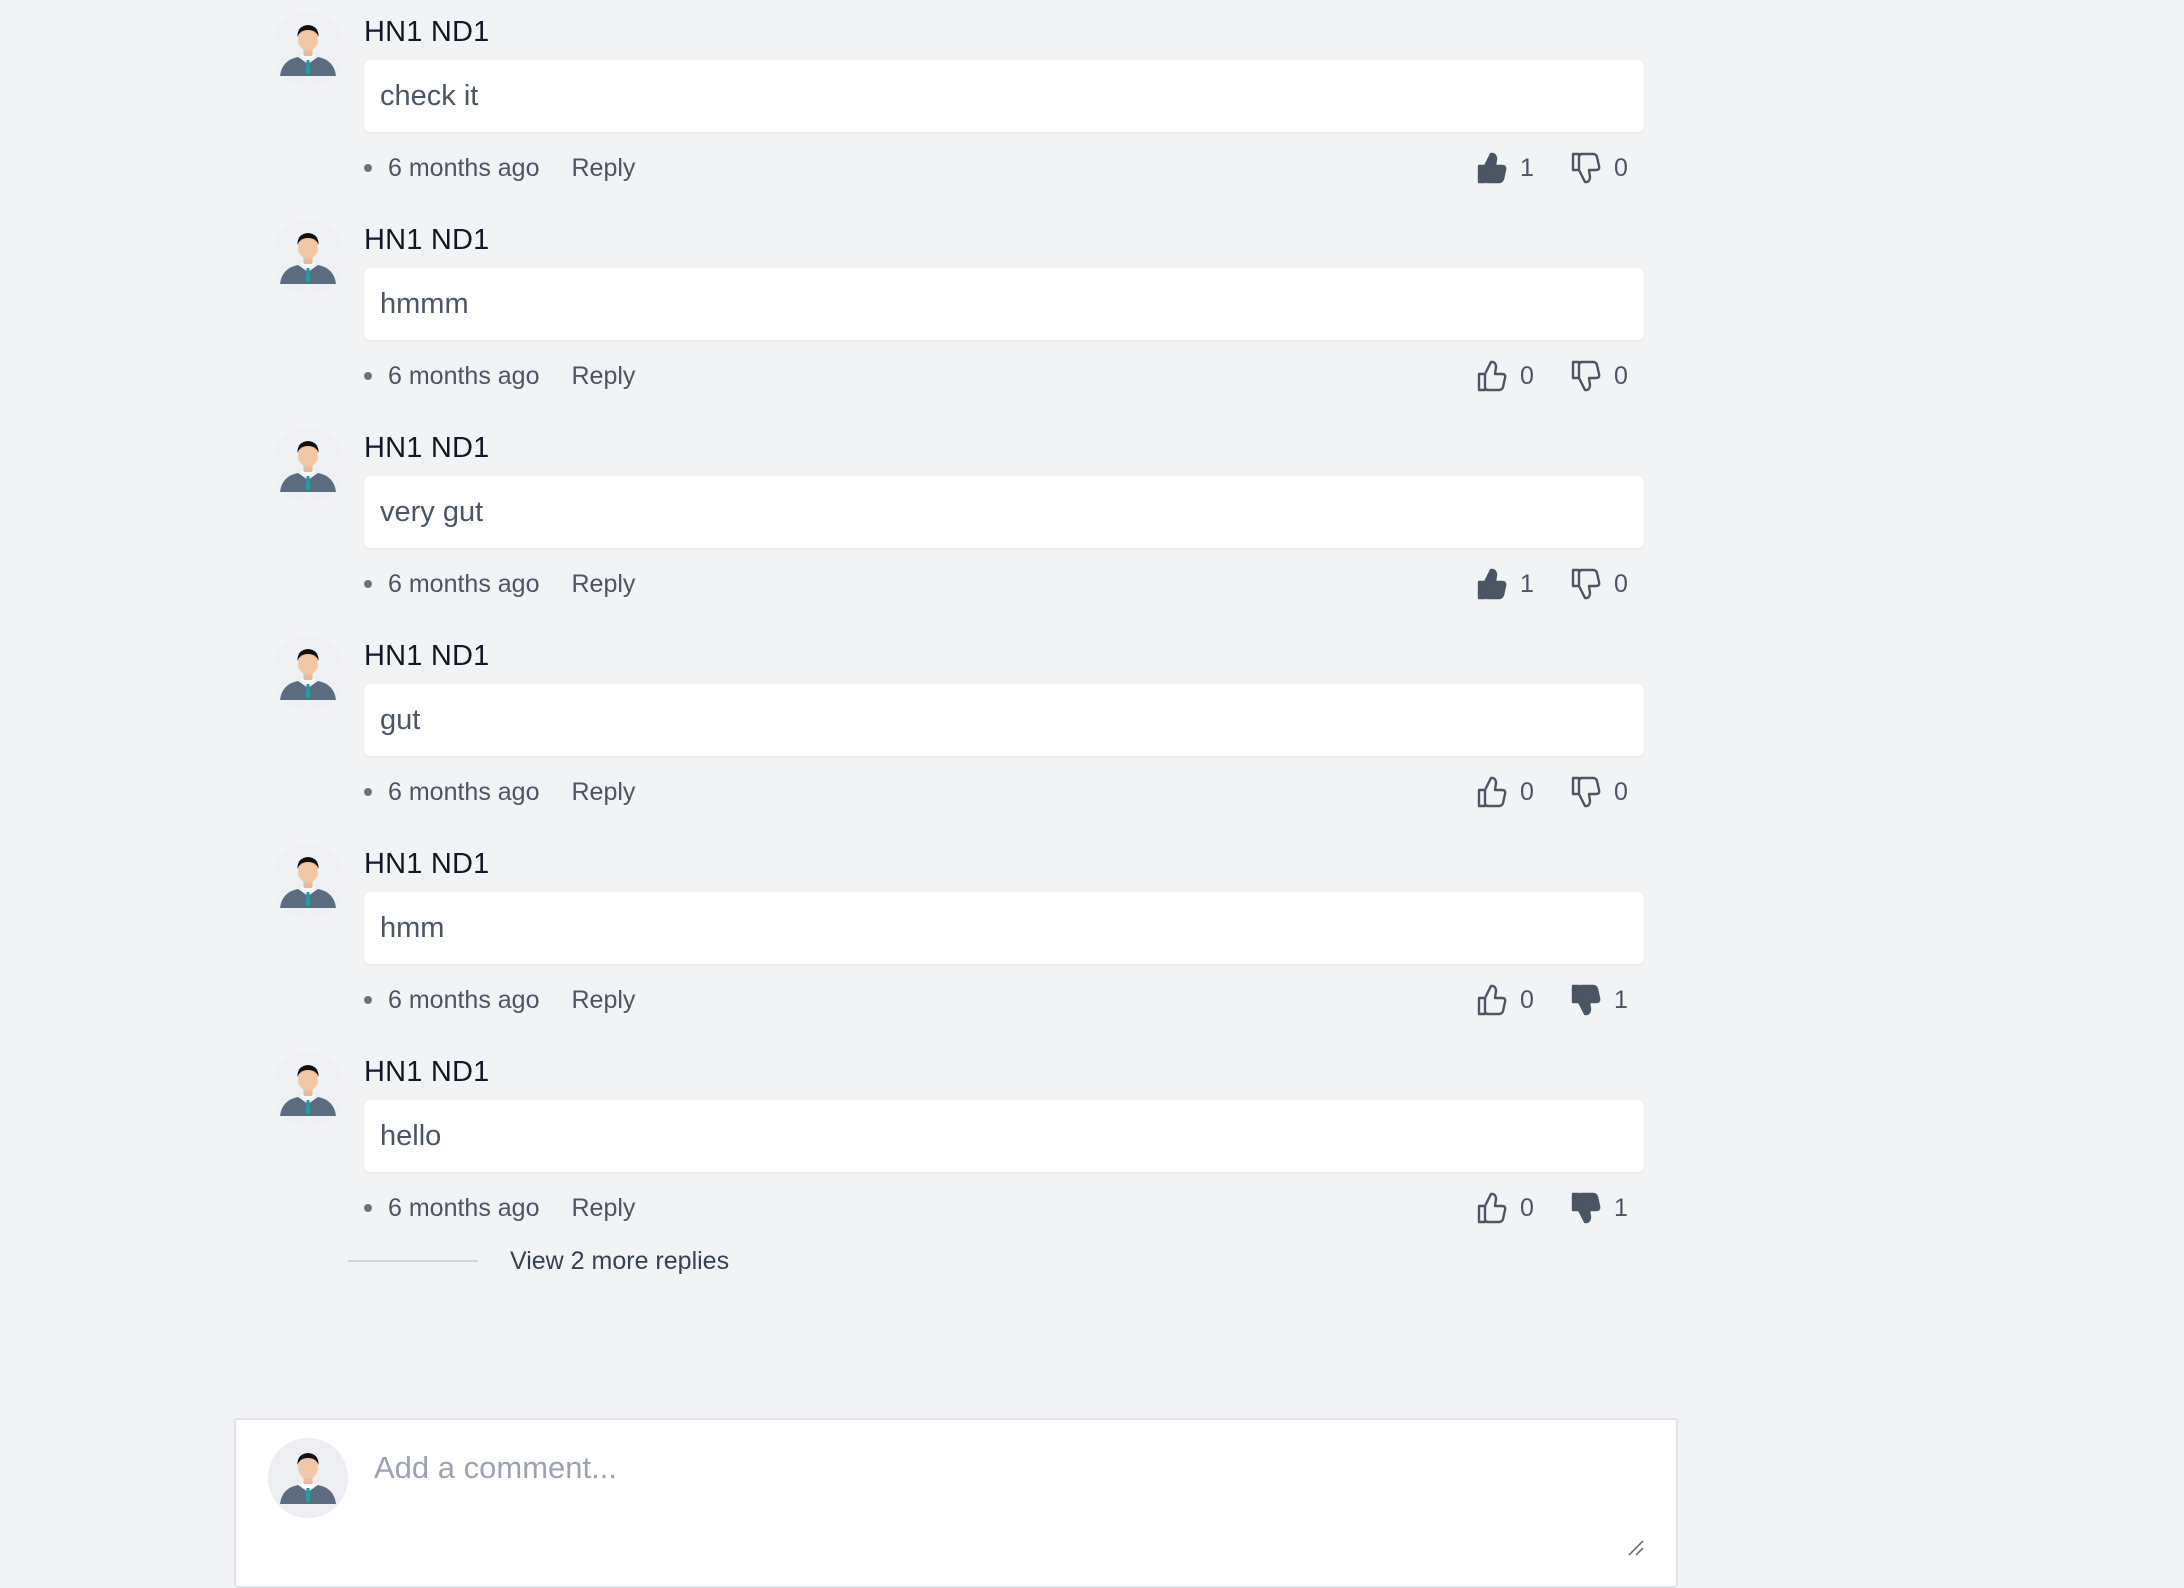  I want to click on comment-bubble: check it, so click(1004, 96).